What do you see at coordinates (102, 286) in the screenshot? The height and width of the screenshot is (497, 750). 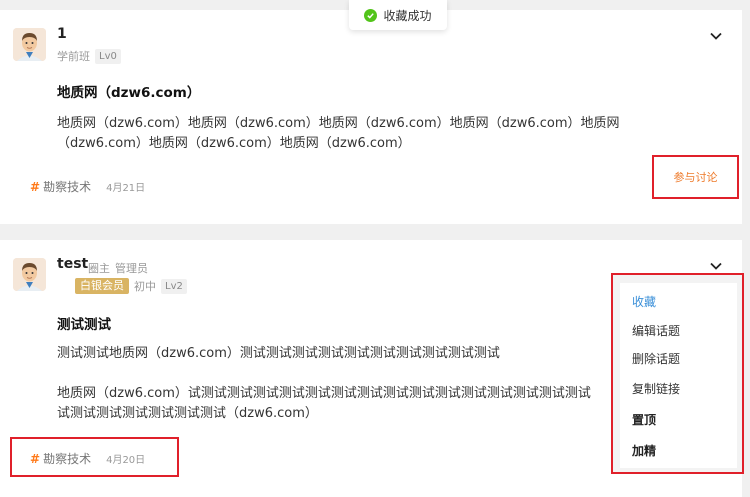 I see `vip-badge: 白银会员` at bounding box center [102, 286].